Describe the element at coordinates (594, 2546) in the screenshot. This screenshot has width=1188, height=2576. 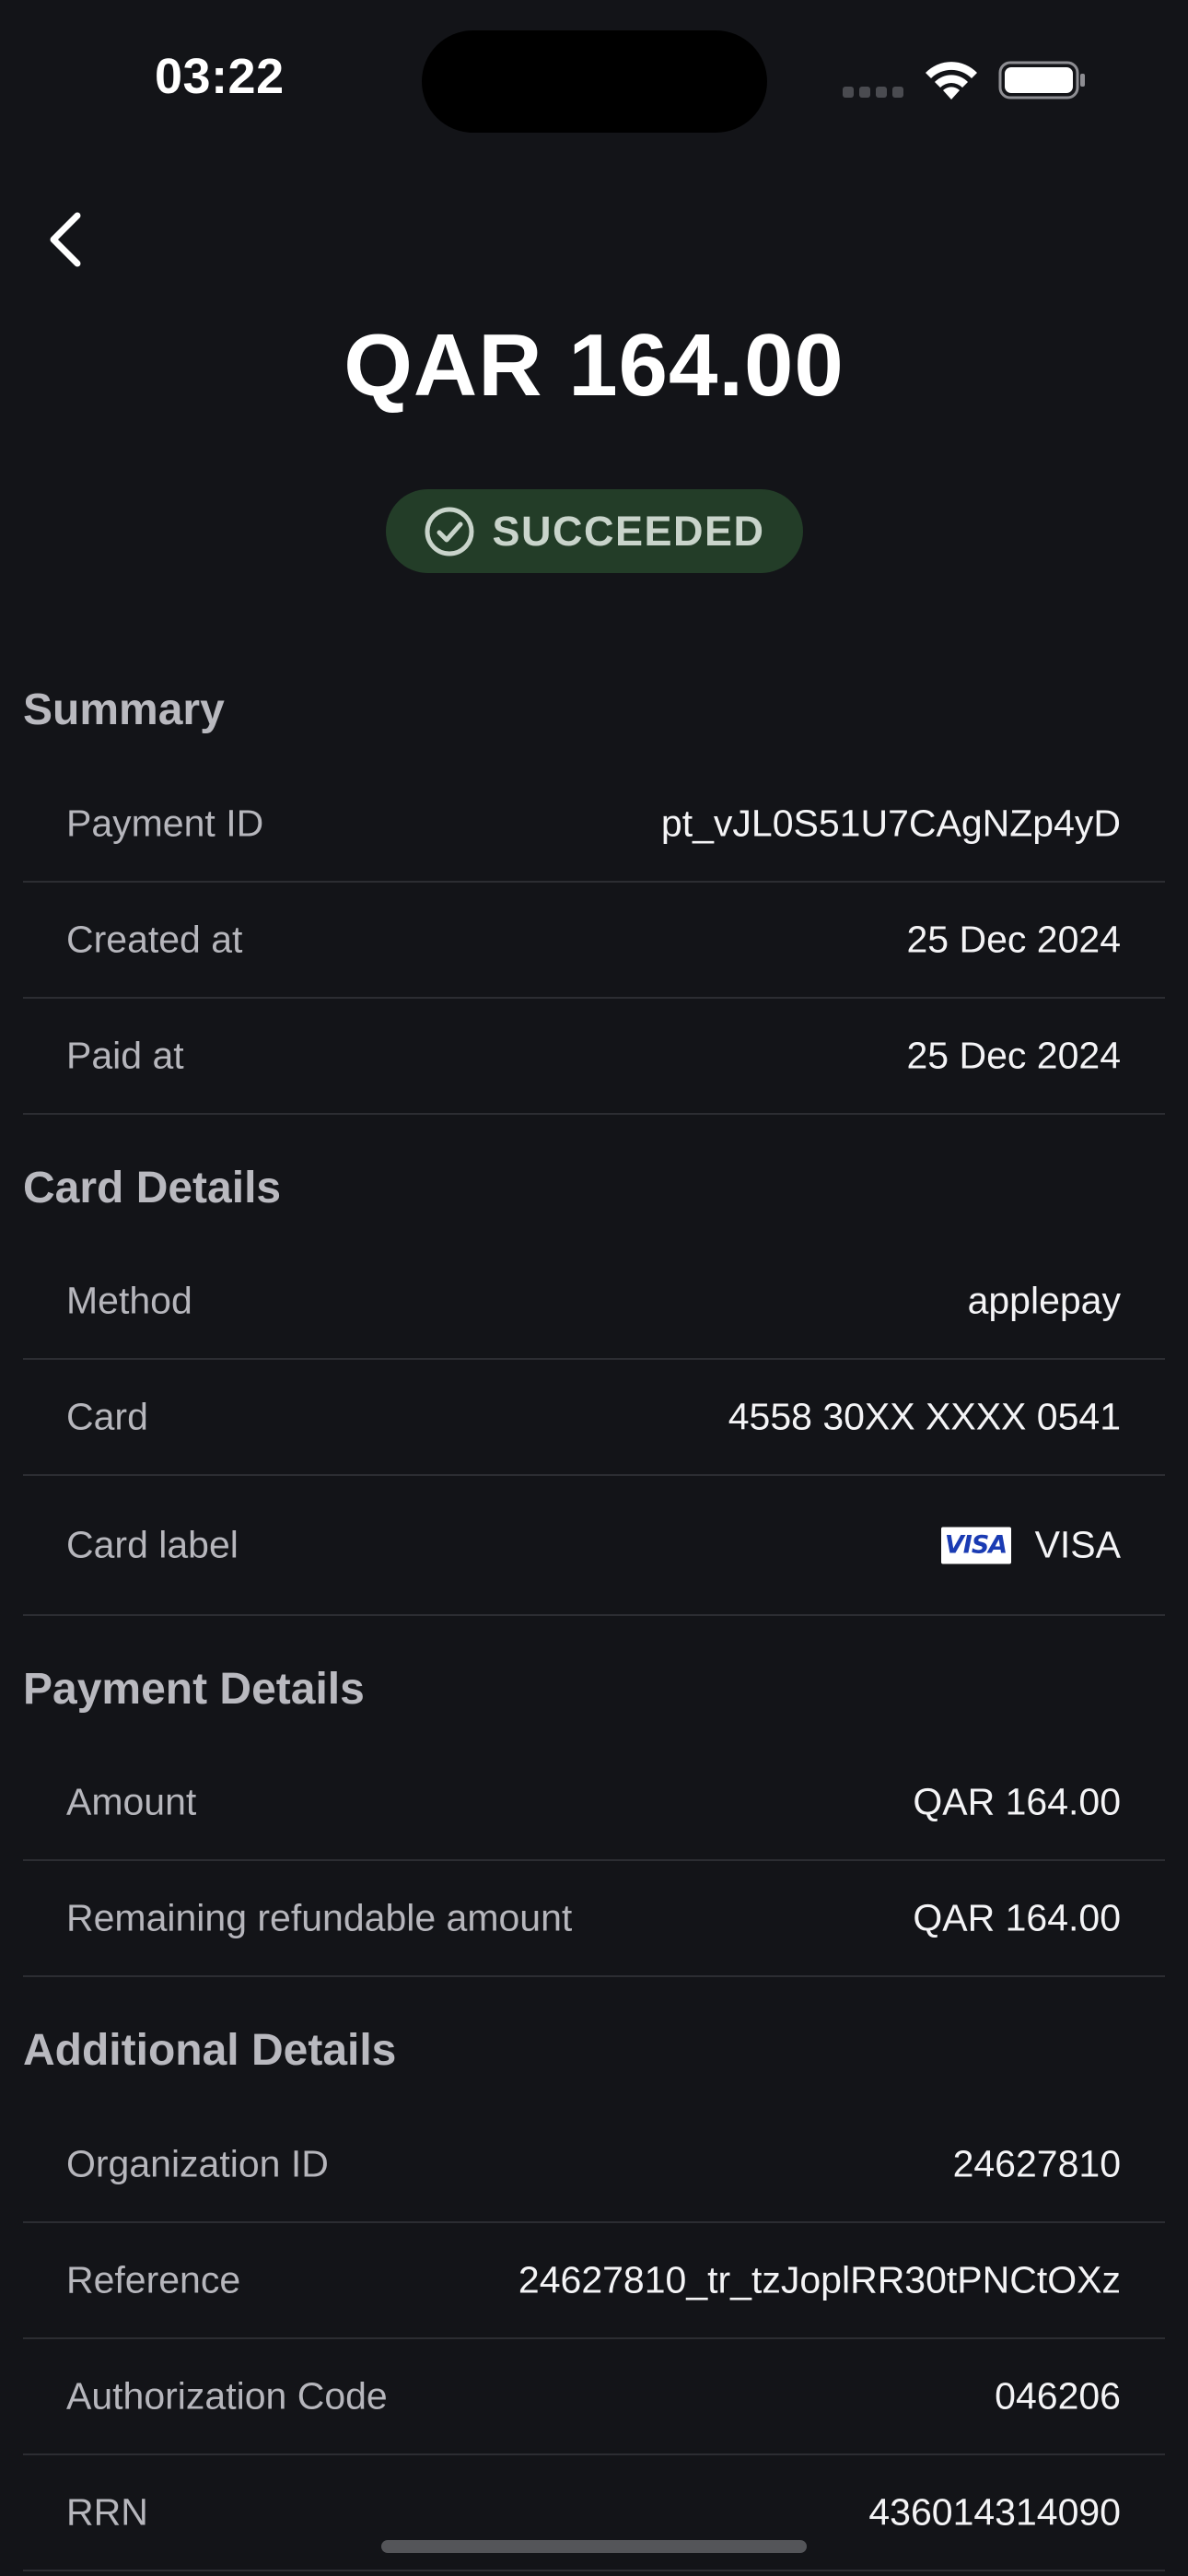
I see `home-indicator` at that location.